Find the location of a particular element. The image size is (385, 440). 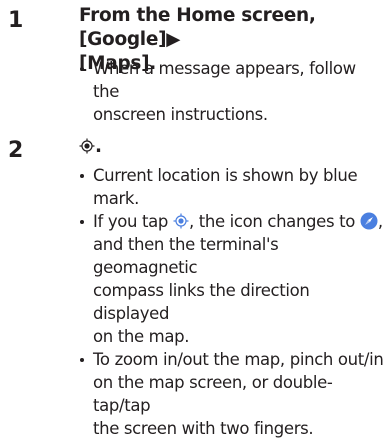

step-title-period: . is located at coordinates (98, 146).